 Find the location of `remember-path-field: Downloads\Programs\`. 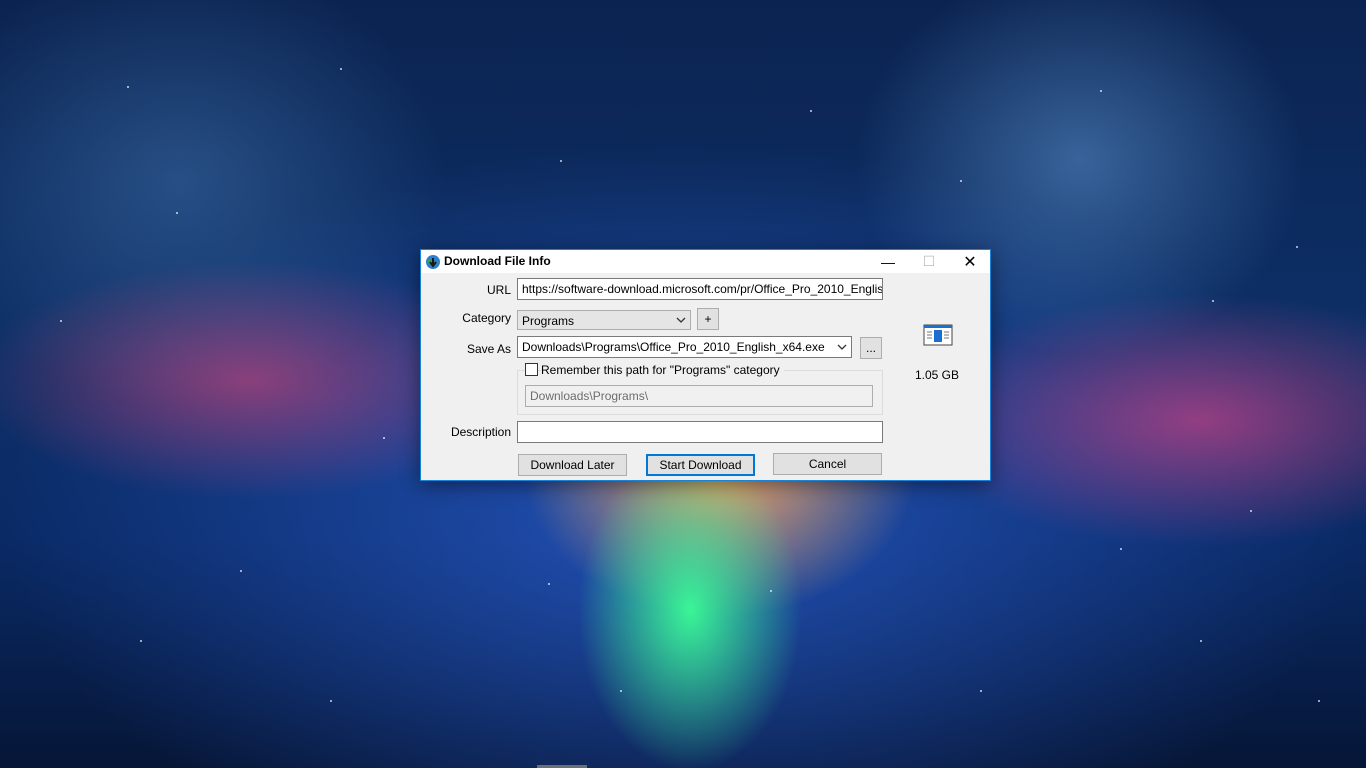

remember-path-field: Downloads\Programs\ is located at coordinates (699, 396).